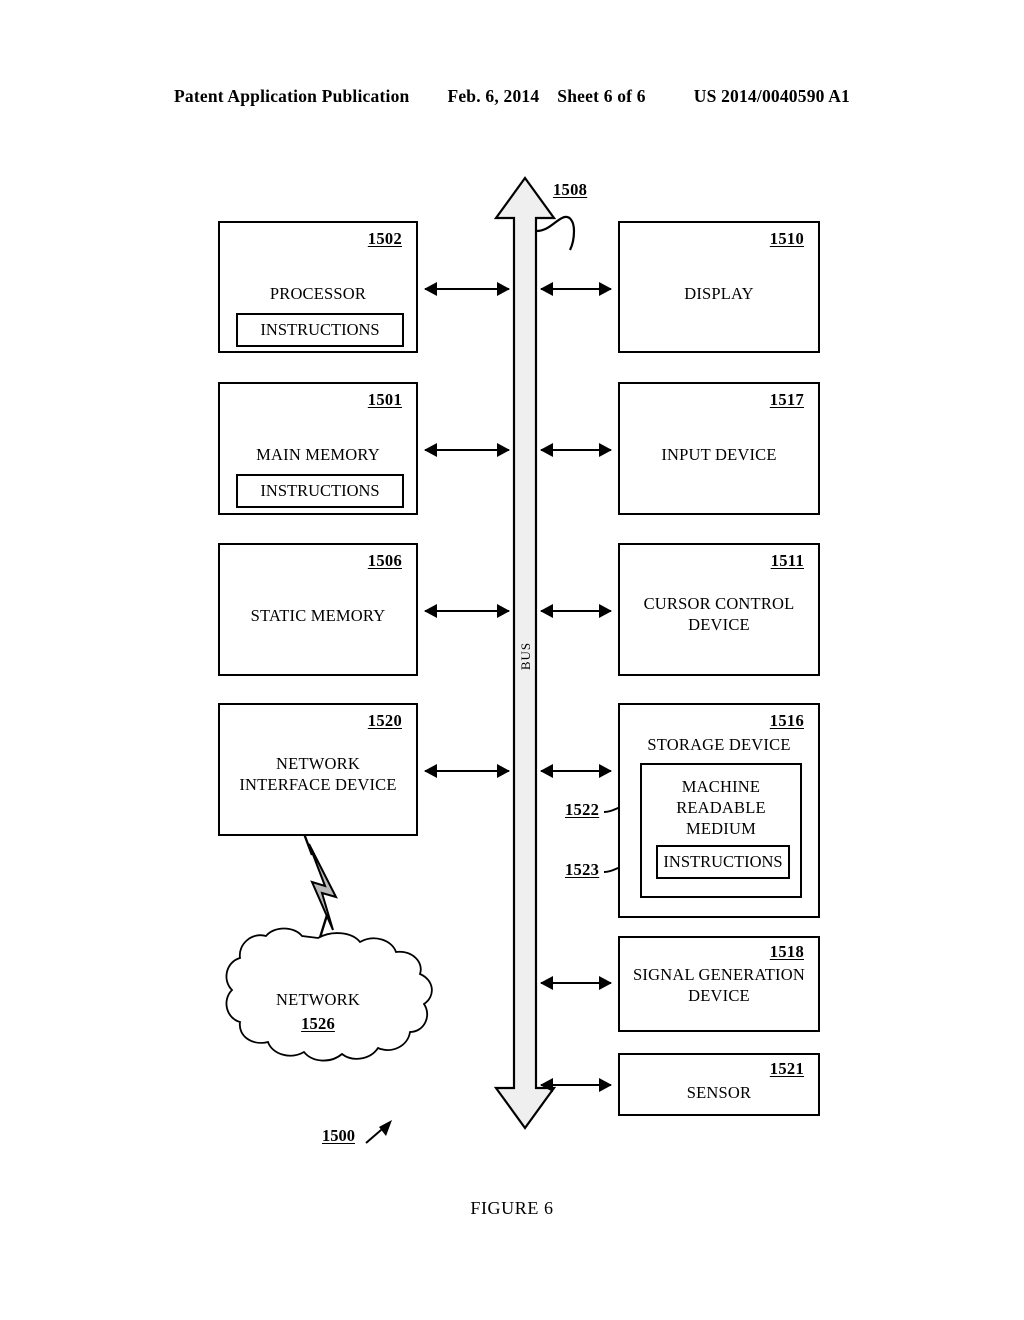 Image resolution: width=1024 pixels, height=1320 pixels. I want to click on box-sensor: 1521 SENSOR, so click(719, 1084).